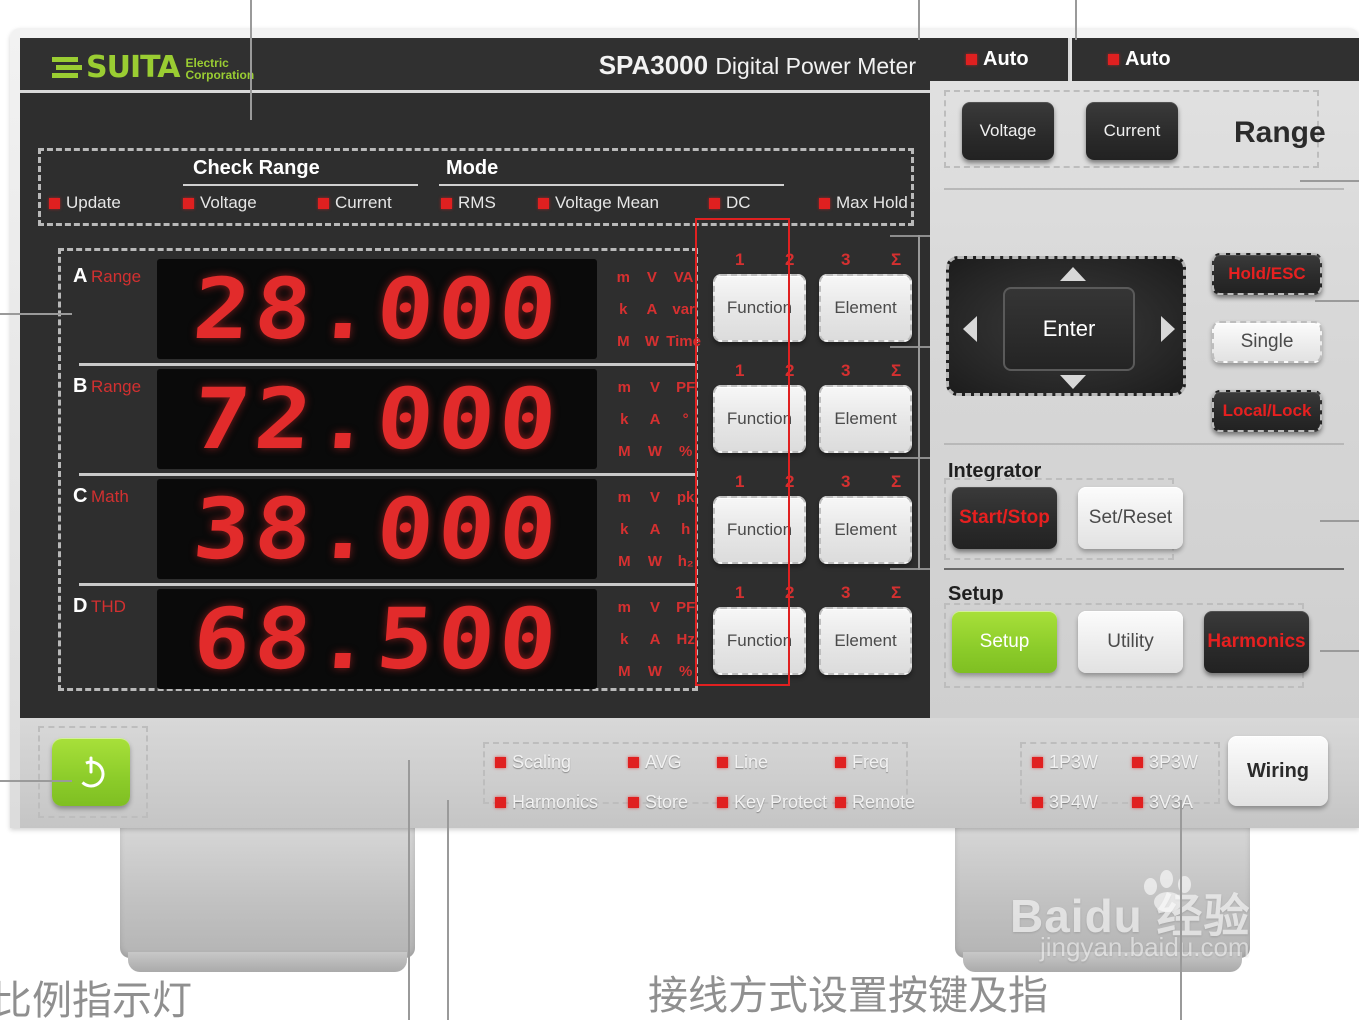 Image resolution: width=1359 pixels, height=1020 pixels. Describe the element at coordinates (1267, 342) in the screenshot. I see `single-button: Single` at that location.